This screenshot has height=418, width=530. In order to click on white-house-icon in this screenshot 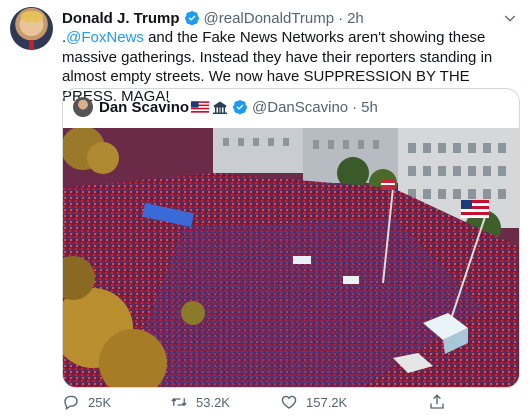, I will do `click(220, 107)`.